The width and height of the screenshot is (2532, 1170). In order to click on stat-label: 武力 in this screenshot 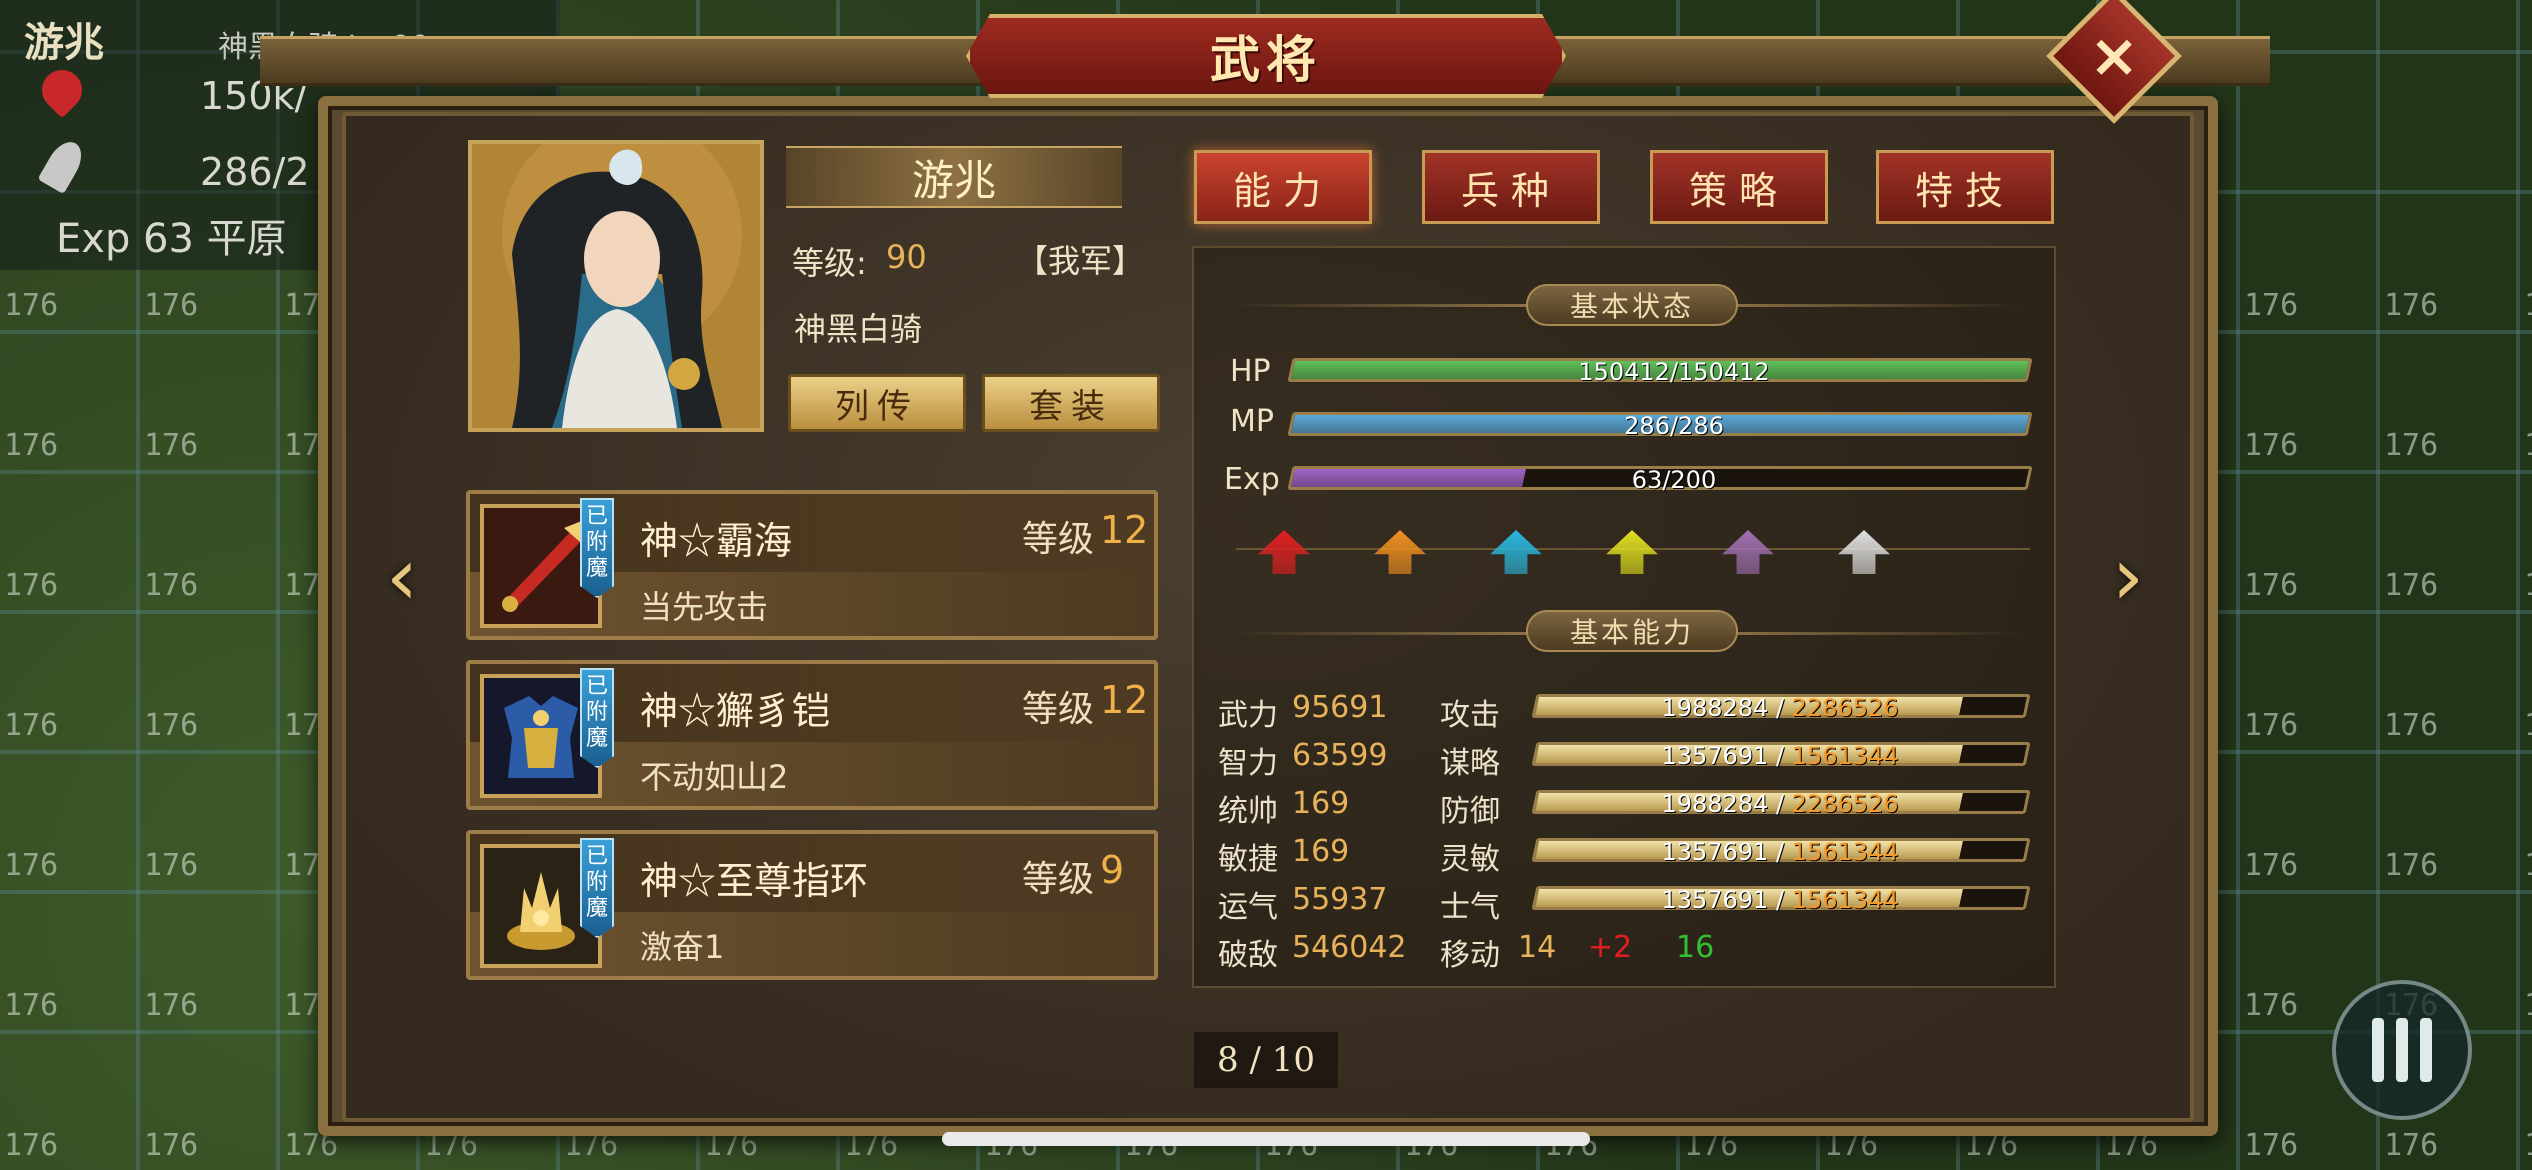, I will do `click(1248, 715)`.